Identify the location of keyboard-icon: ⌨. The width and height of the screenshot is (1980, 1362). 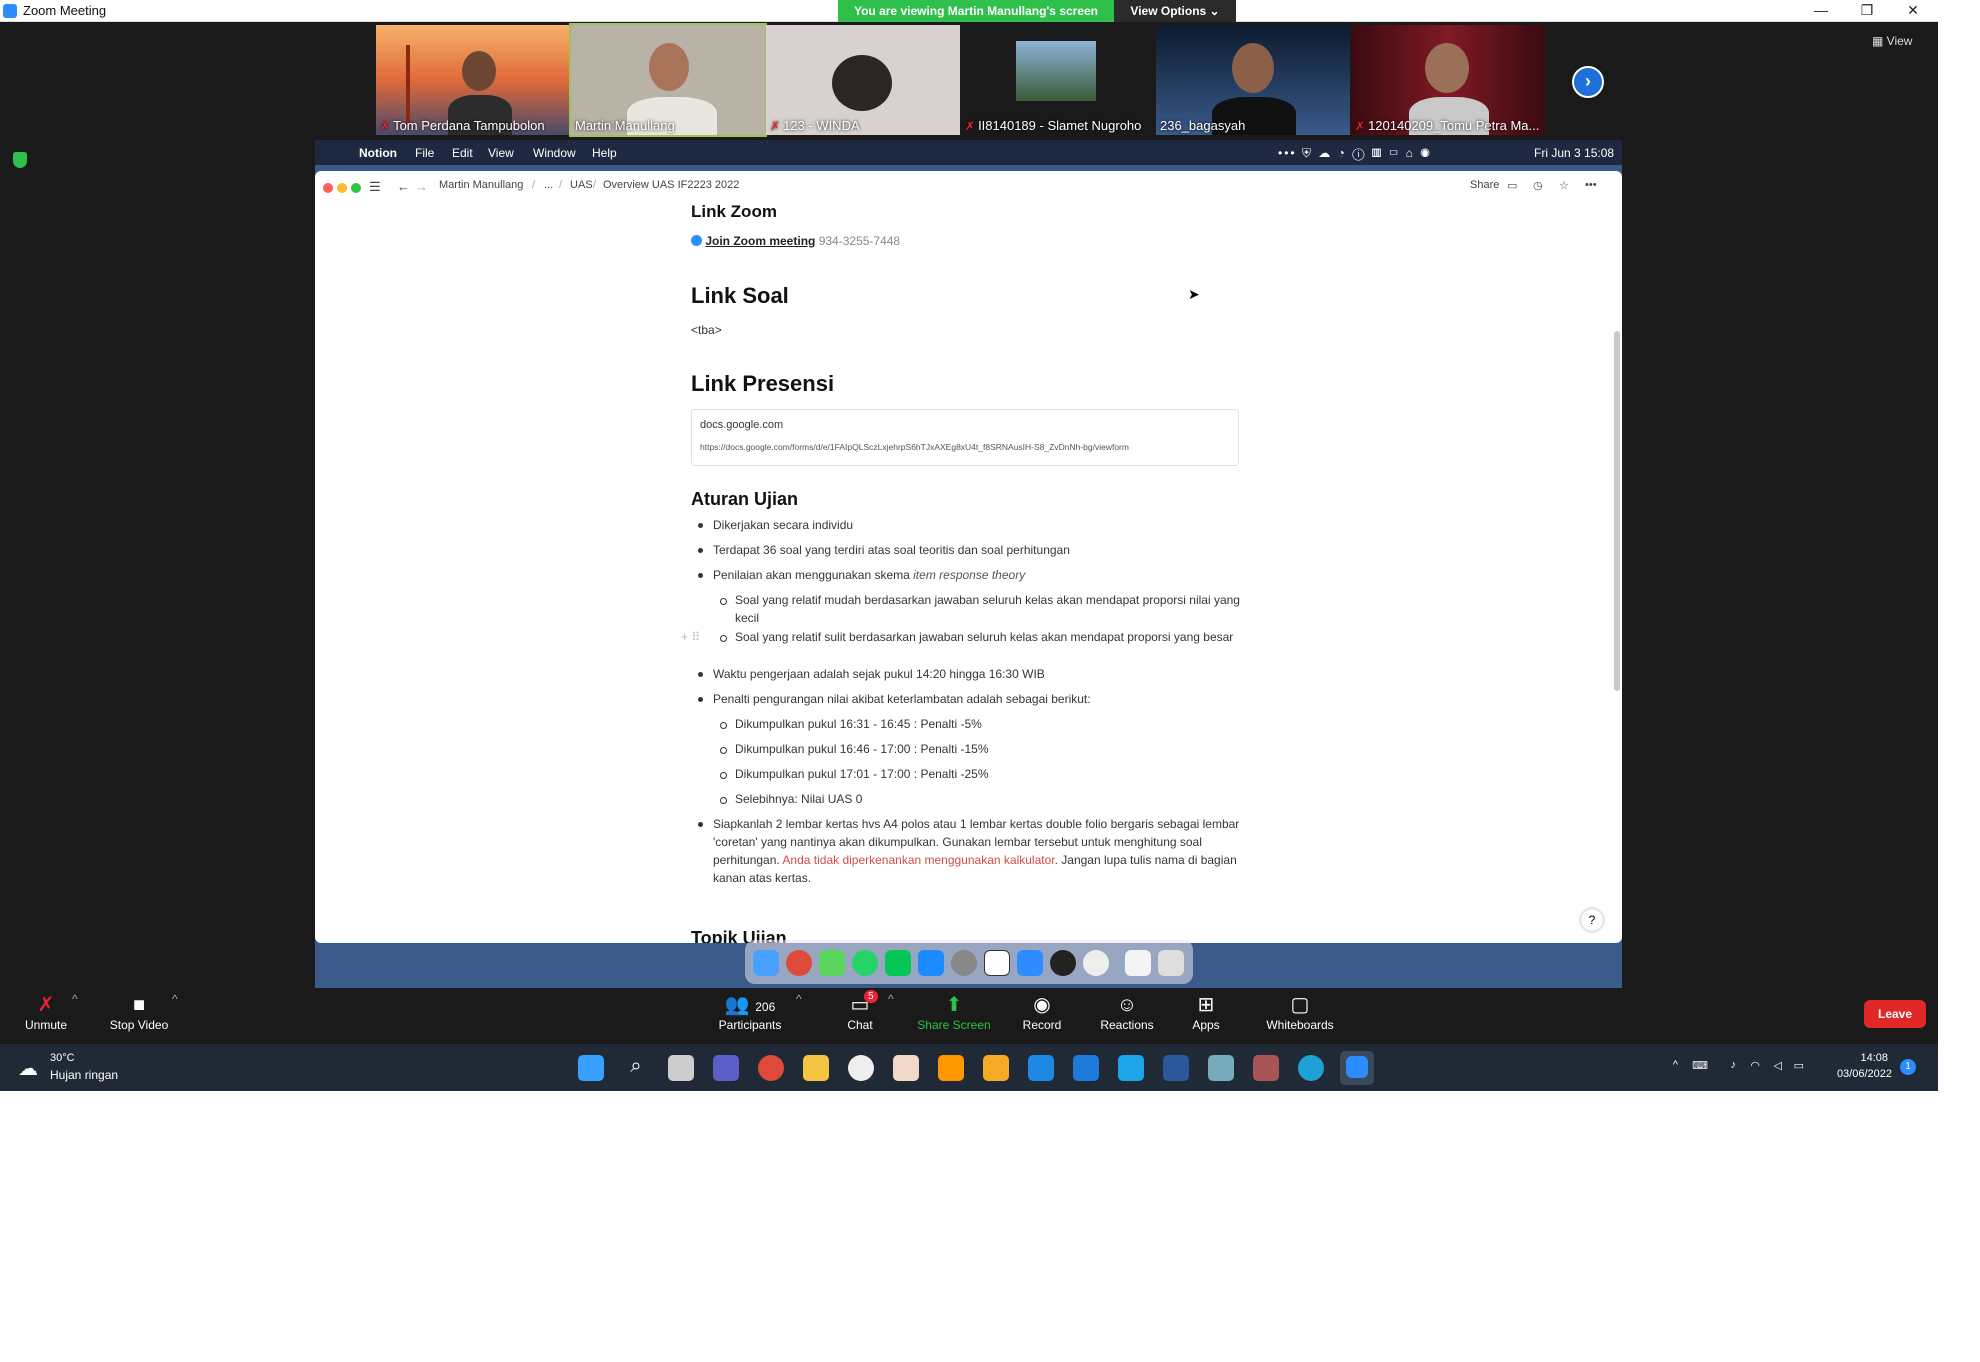
(1700, 1065).